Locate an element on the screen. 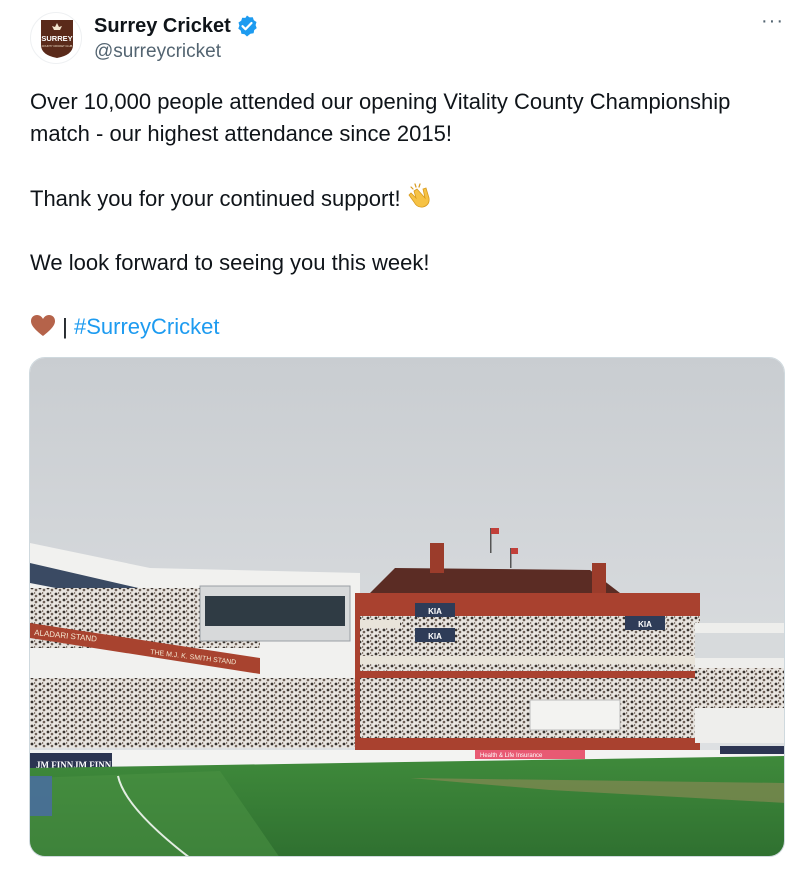  sponsor-sign-3: KIA is located at coordinates (645, 624).